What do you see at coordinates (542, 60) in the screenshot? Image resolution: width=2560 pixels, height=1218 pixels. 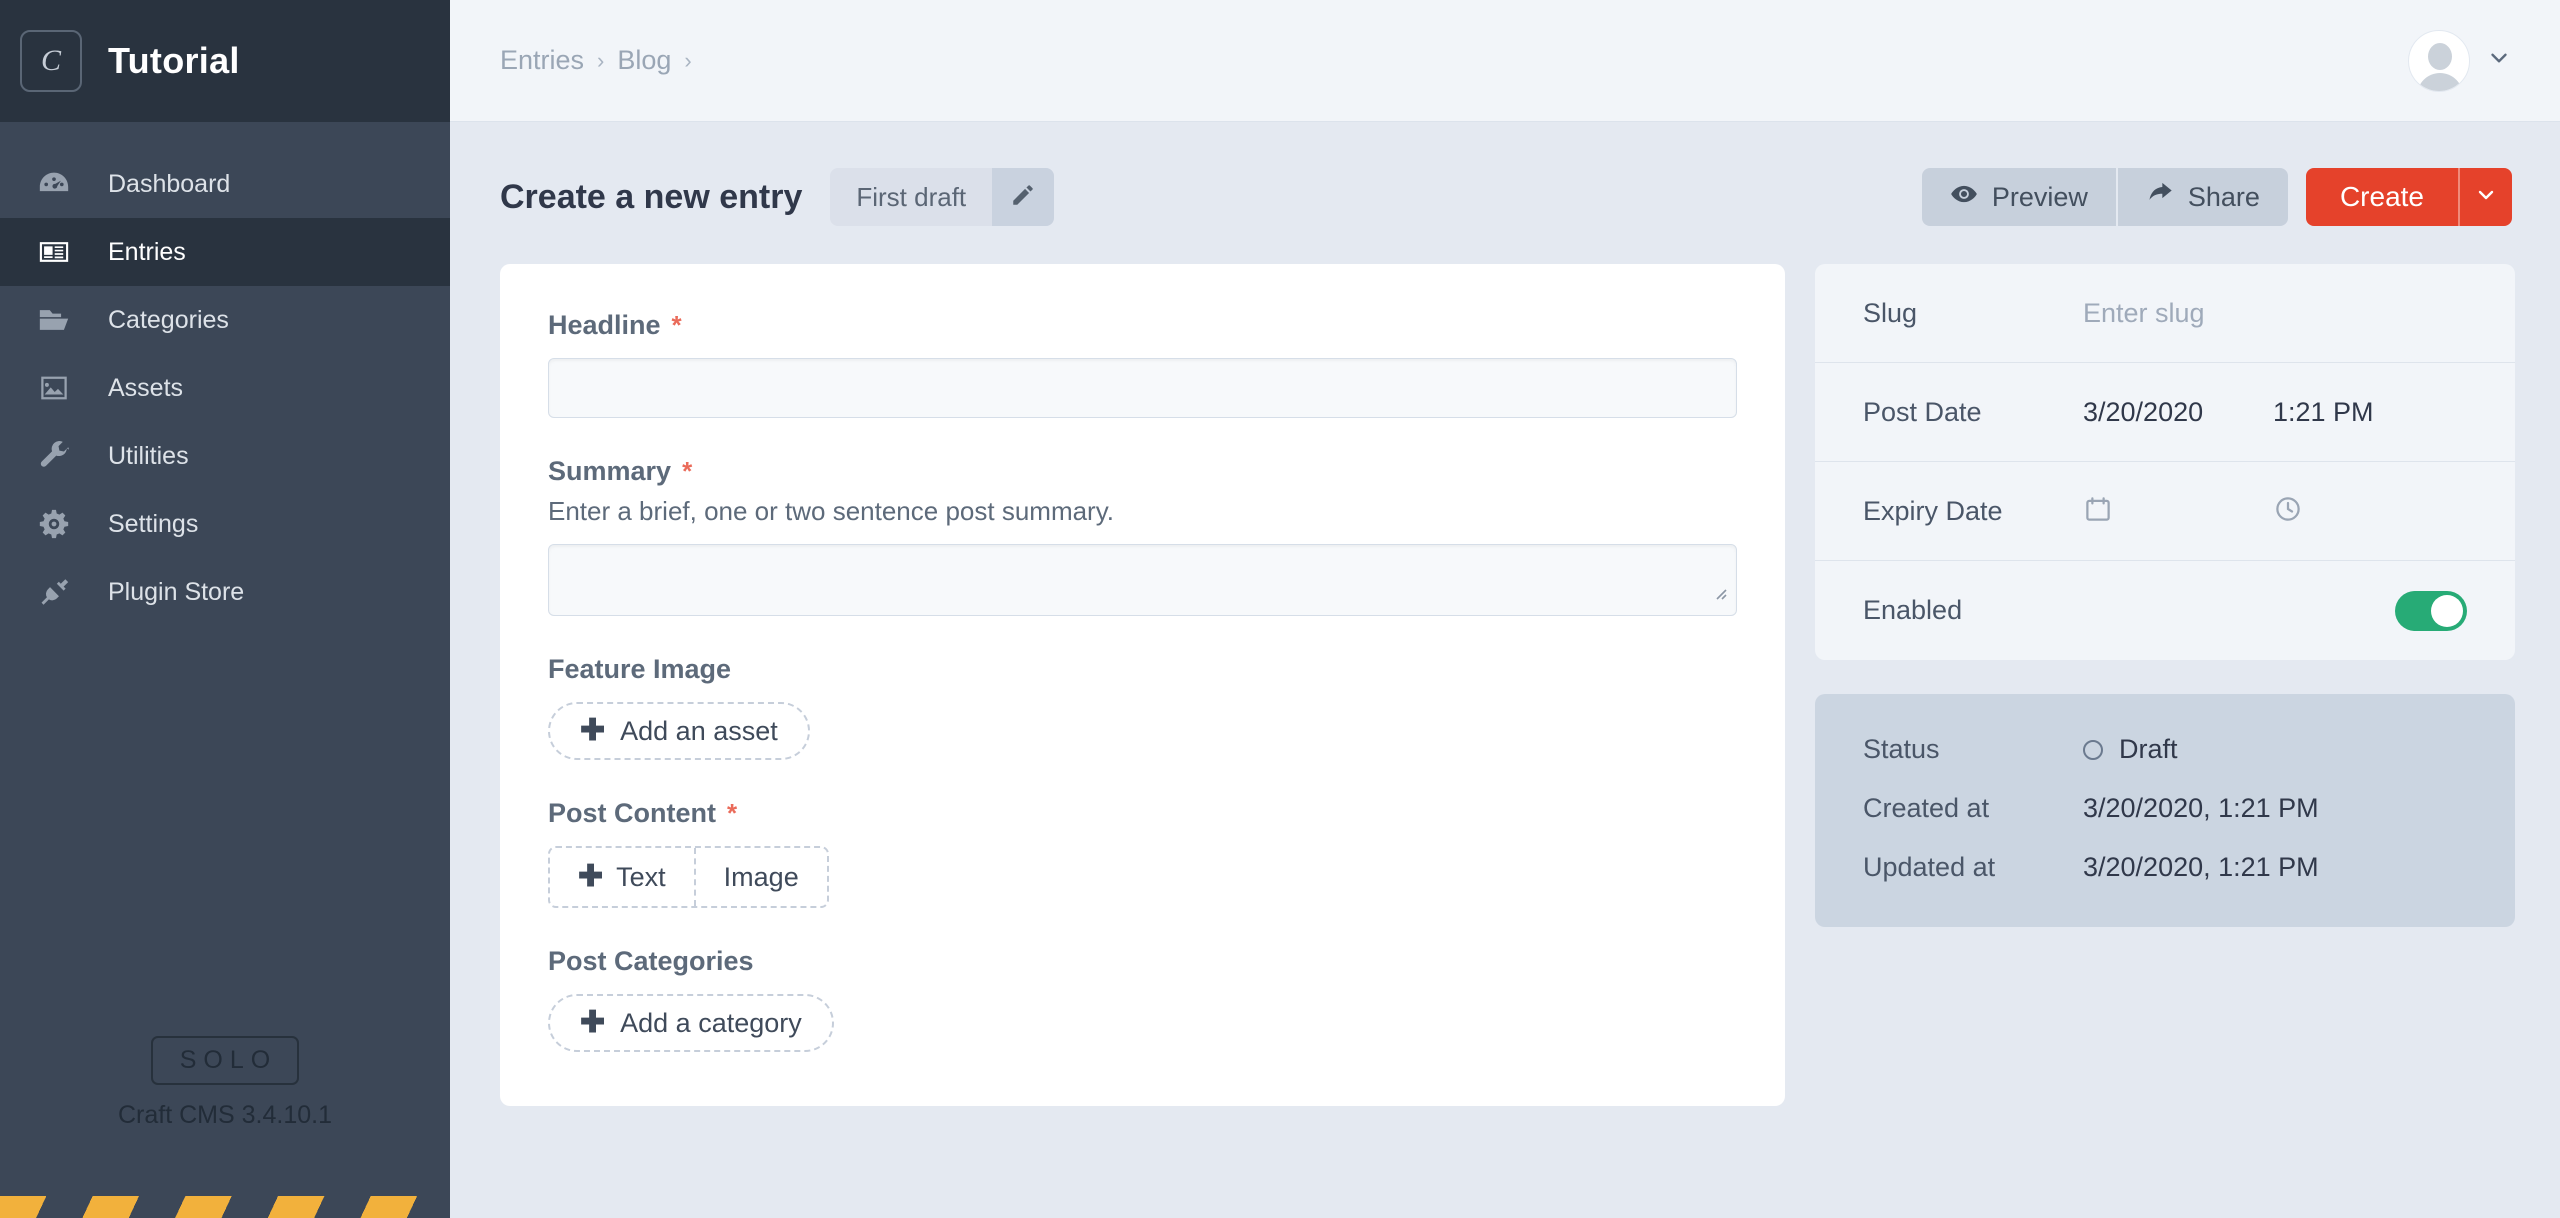 I see `breadcrumb-entries: Entries` at bounding box center [542, 60].